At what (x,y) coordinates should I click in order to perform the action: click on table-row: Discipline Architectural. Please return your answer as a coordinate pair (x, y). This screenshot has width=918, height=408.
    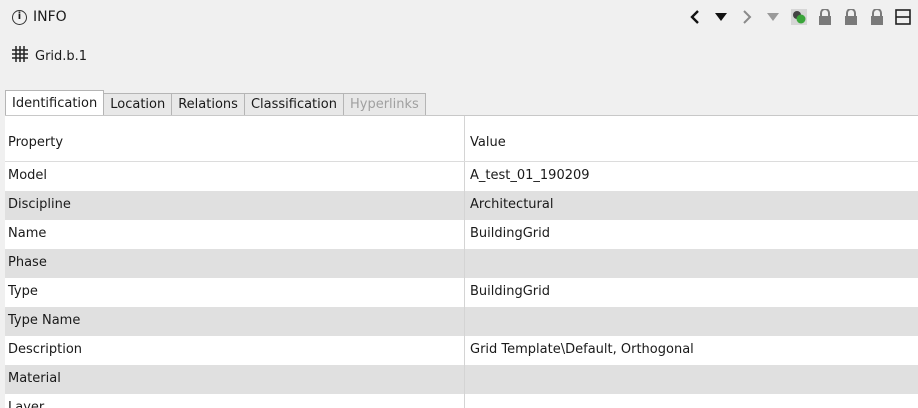
    Looking at the image, I should click on (461, 205).